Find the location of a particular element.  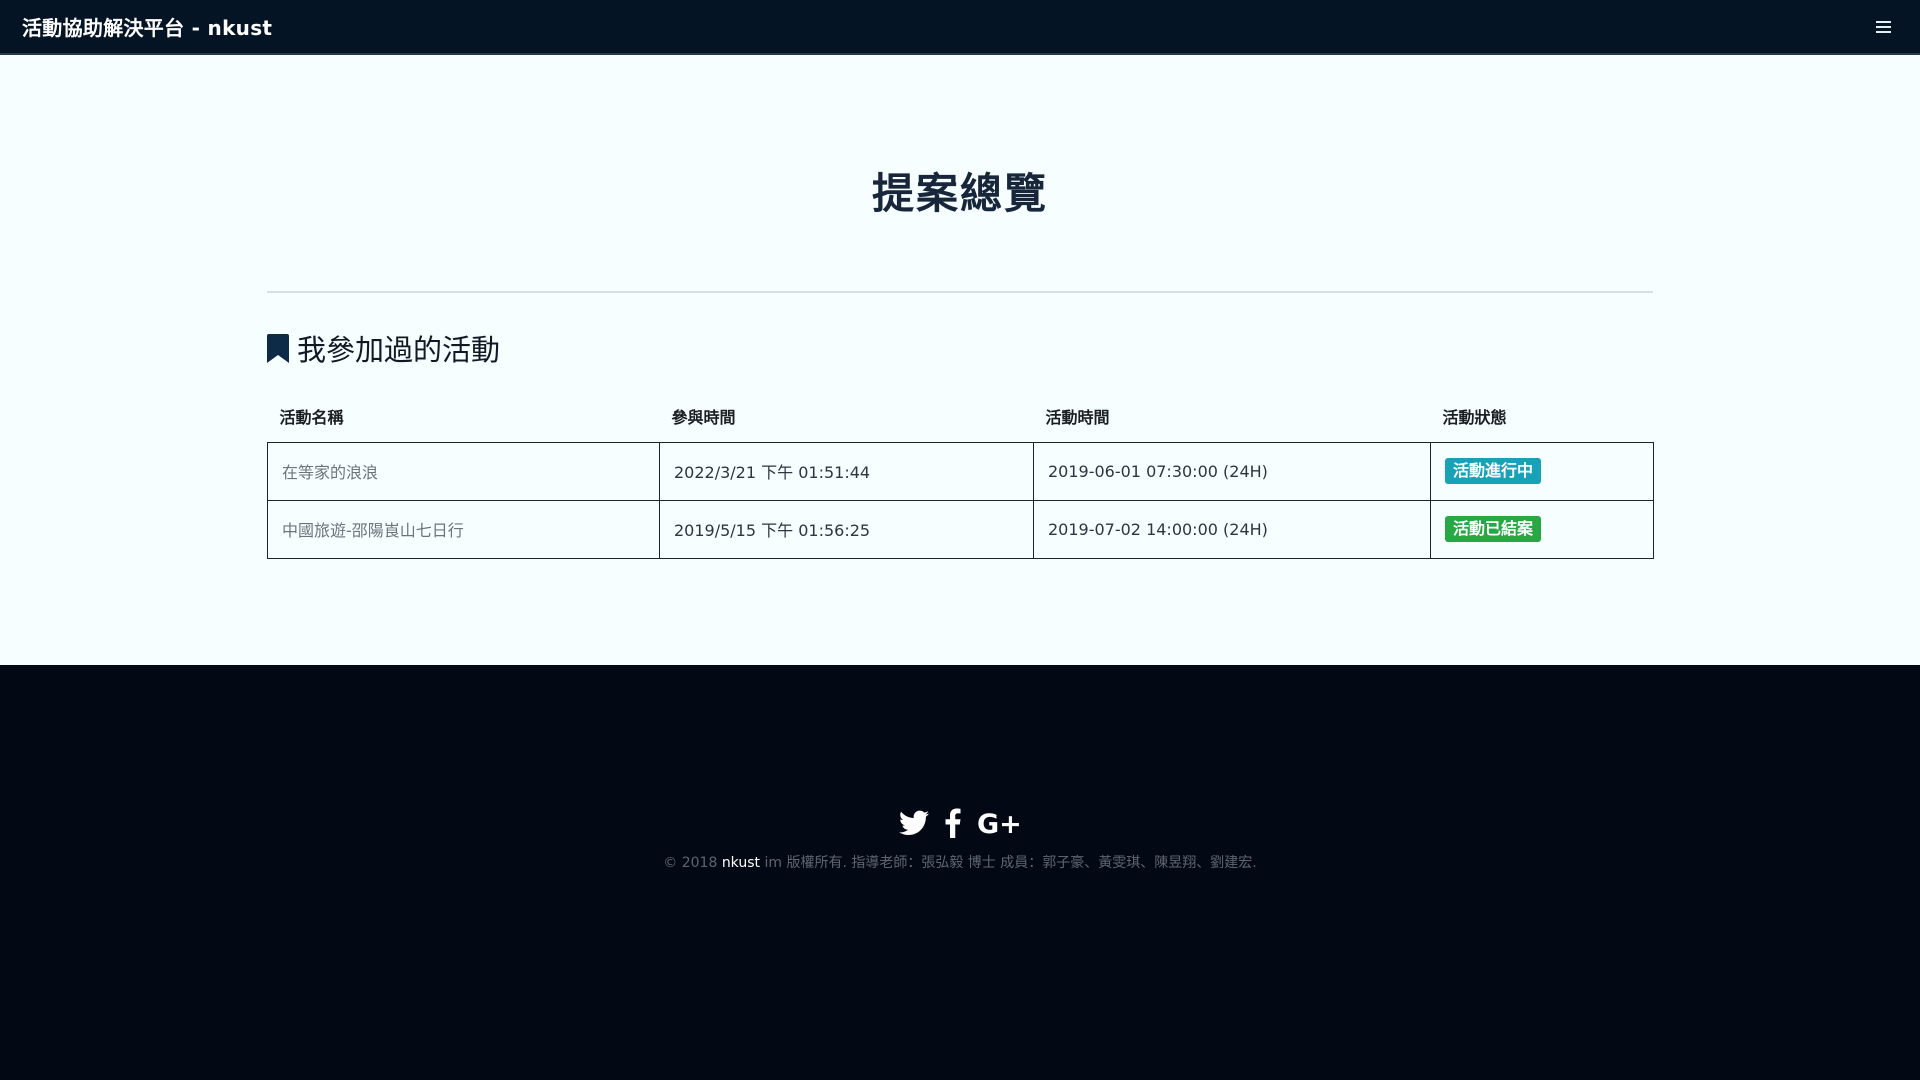

column-header-name: 活動名稱 is located at coordinates (311, 417).